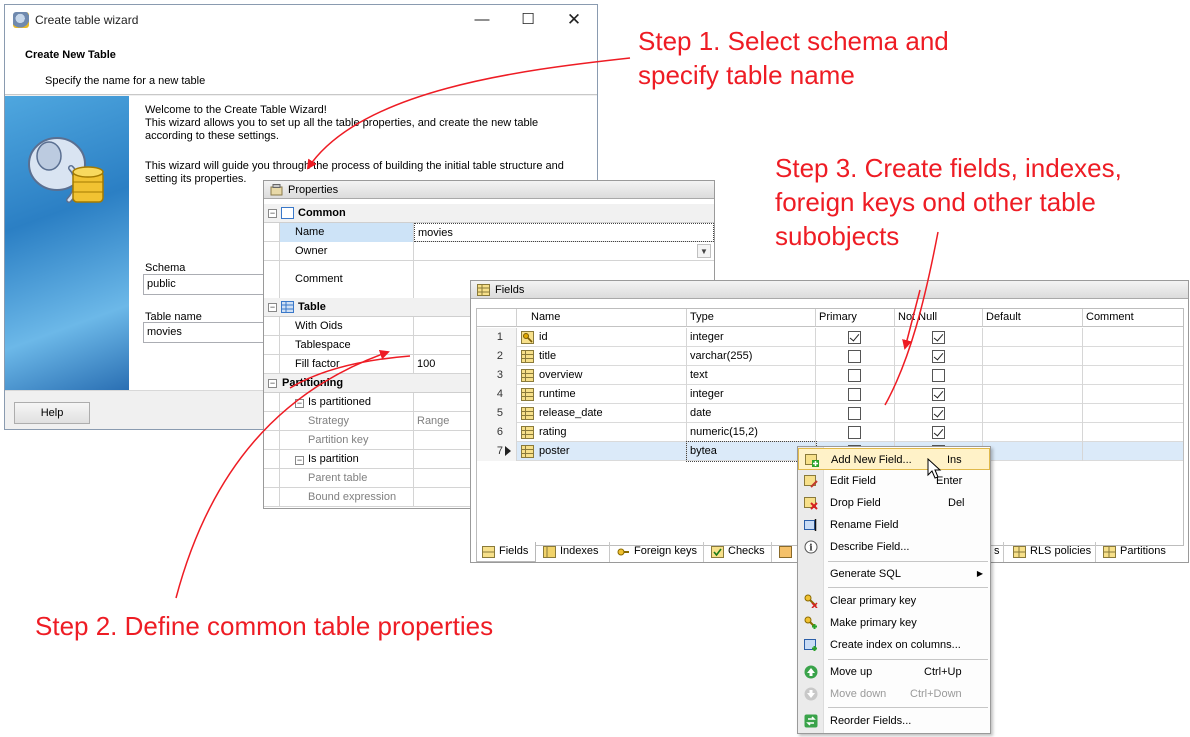 The image size is (1190, 737). I want to click on wizard-title: Create table wizard, so click(87, 20).